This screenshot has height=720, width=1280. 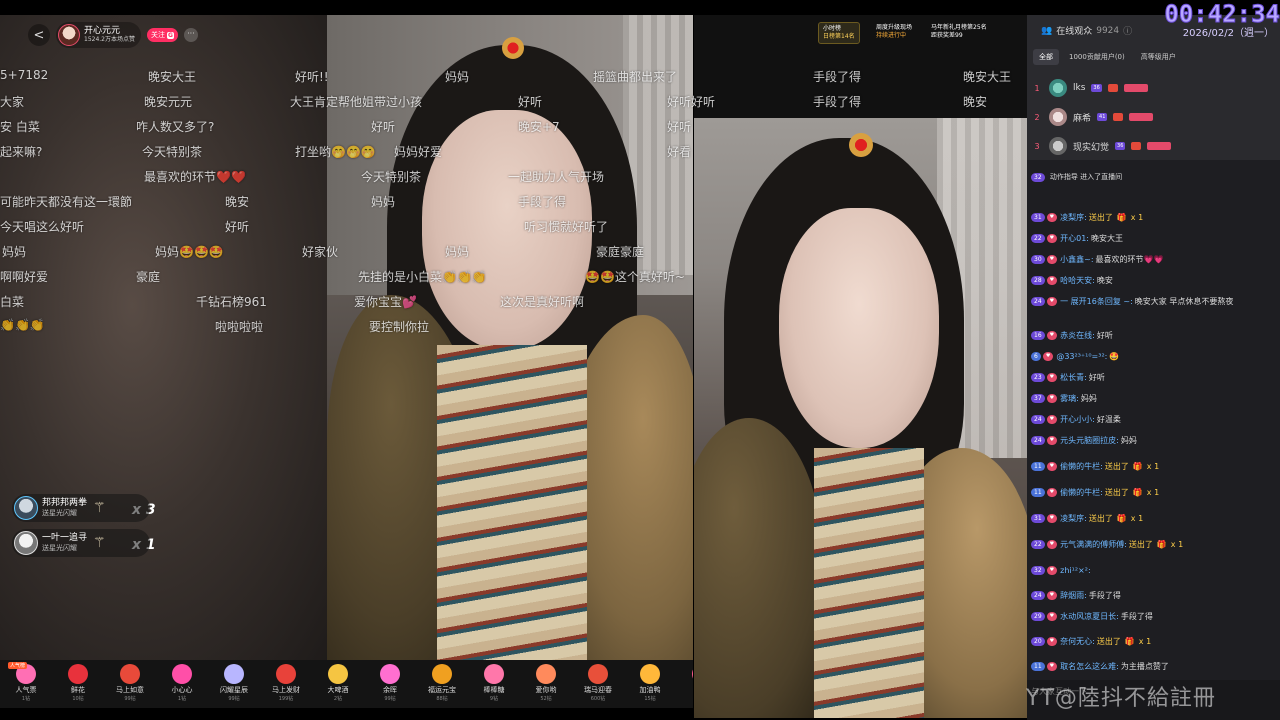 I want to click on chat-message: 32 ♥ zhi¹²×²:, so click(x=1153, y=570).